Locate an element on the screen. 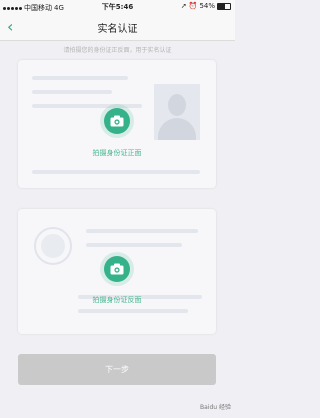 This screenshot has height=418, width=320. portrait-silhouette-icon is located at coordinates (177, 112).